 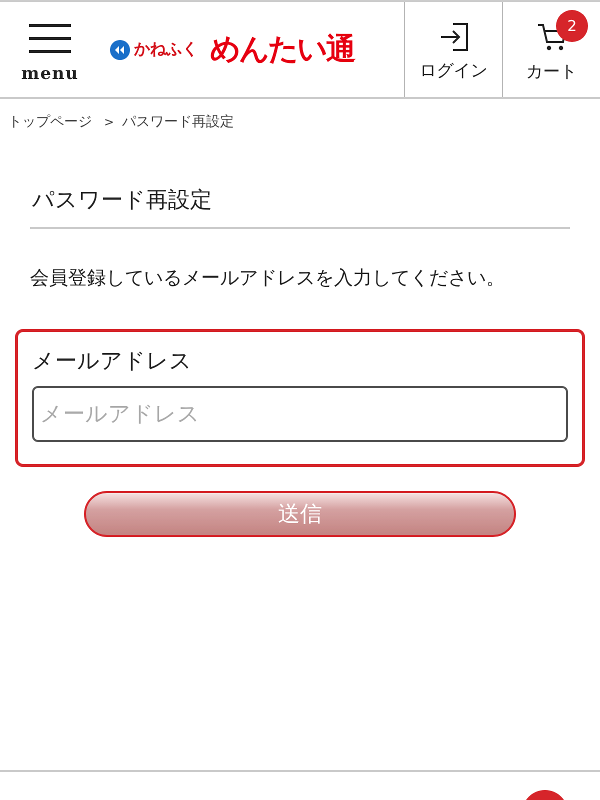 What do you see at coordinates (268, 278) in the screenshot?
I see `description-text: 会員登録しているメールアドレスを入力してください。` at bounding box center [268, 278].